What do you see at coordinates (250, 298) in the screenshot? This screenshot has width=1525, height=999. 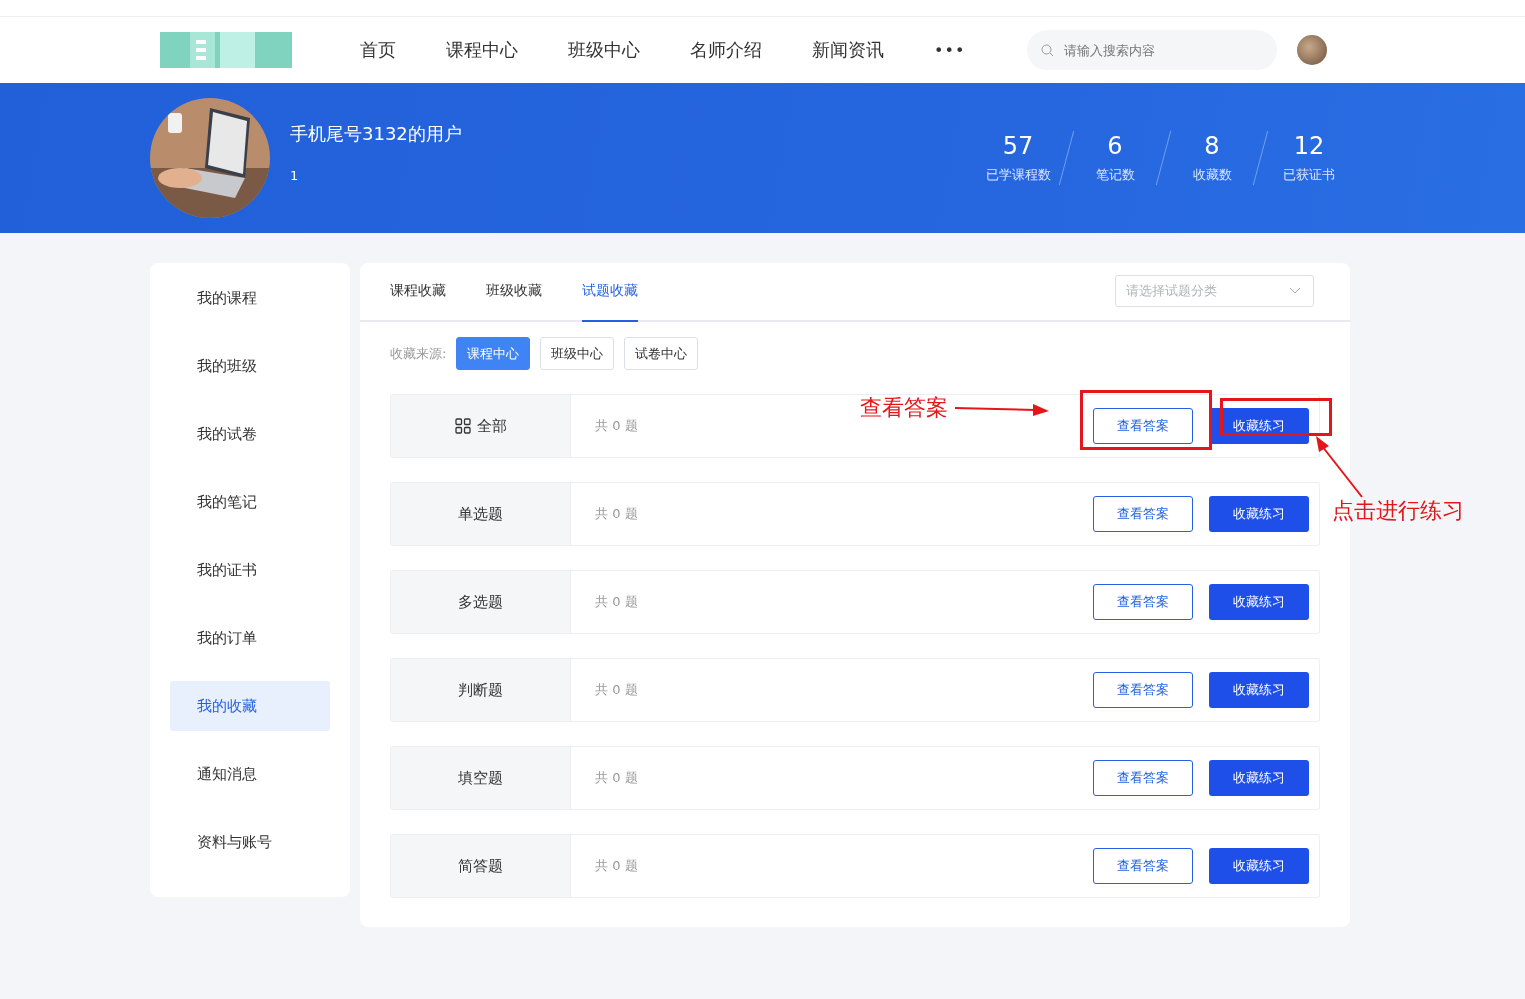 I see `sidebar-item: 我的课程` at bounding box center [250, 298].